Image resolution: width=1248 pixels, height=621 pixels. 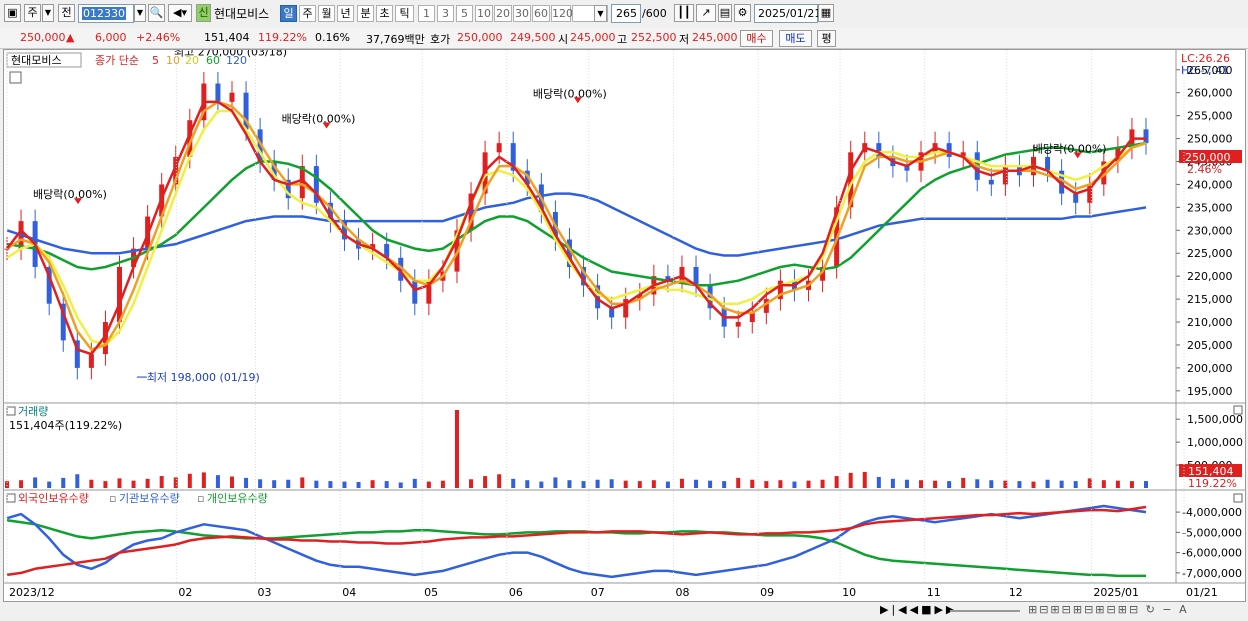 I want to click on grid-toggle-icon, so click(x=15, y=77).